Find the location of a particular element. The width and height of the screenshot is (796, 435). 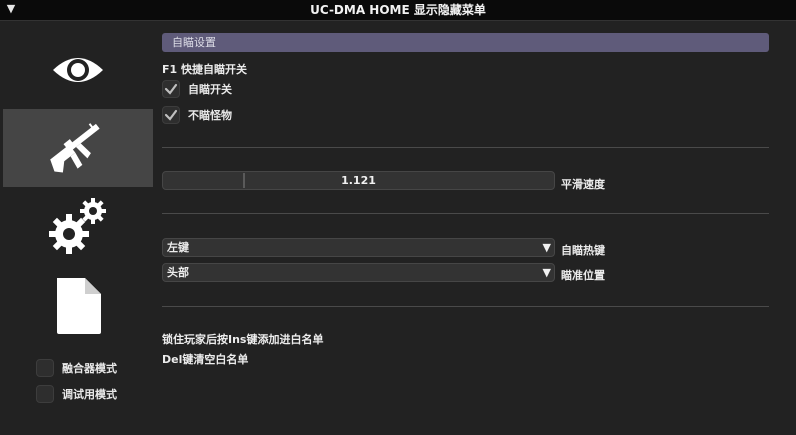

smooth-speed-slider: 1.121 is located at coordinates (358, 180).